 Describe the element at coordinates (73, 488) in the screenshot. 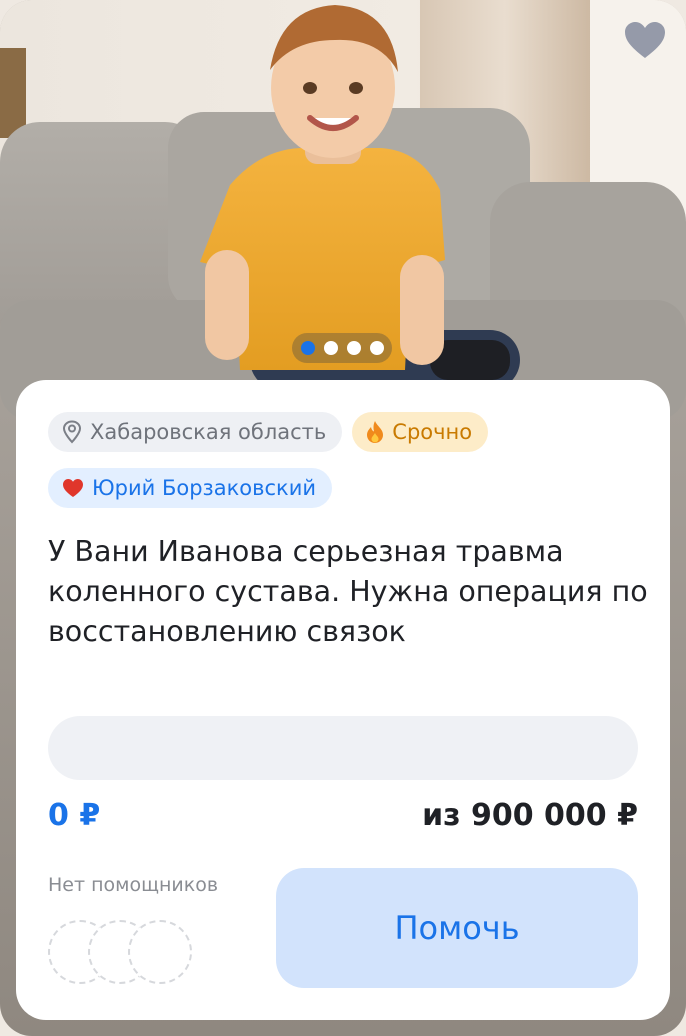

I see `red-heart-icon` at that location.